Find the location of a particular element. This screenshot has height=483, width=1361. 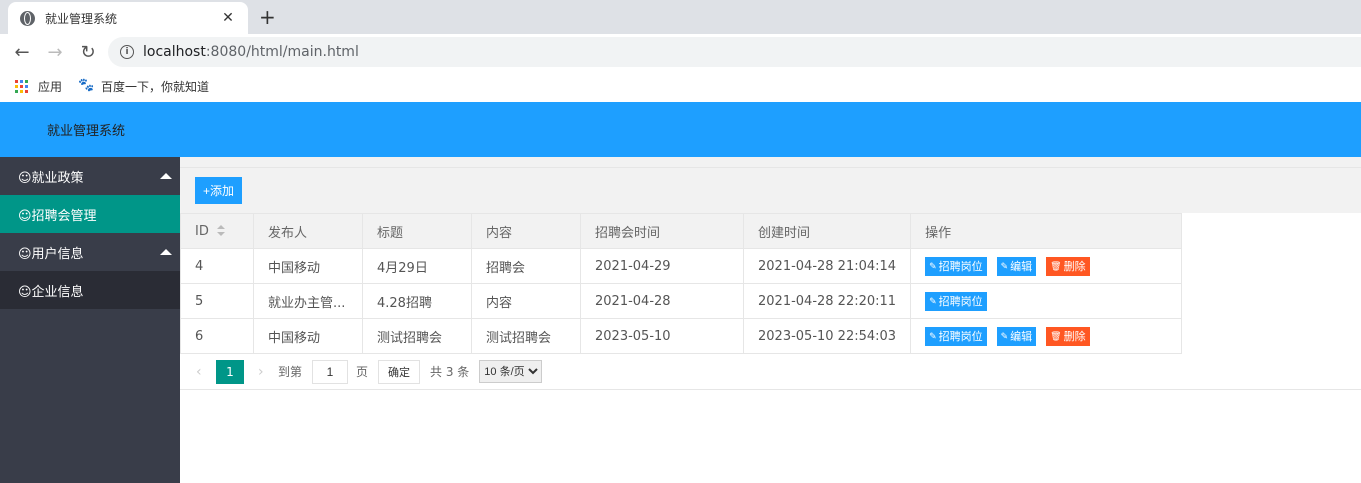

page-button-current: 1 is located at coordinates (230, 371).